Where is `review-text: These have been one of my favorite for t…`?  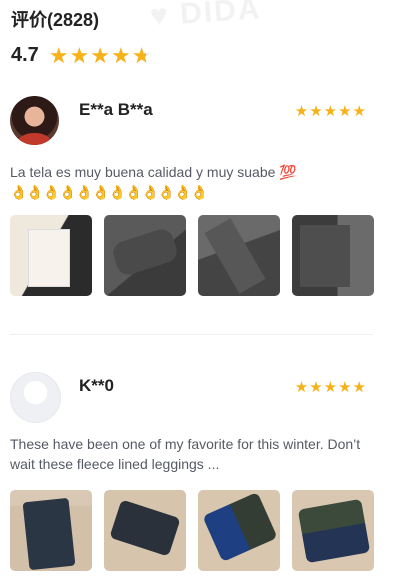
review-text: These have been one of my favorite for t… is located at coordinates (191, 454).